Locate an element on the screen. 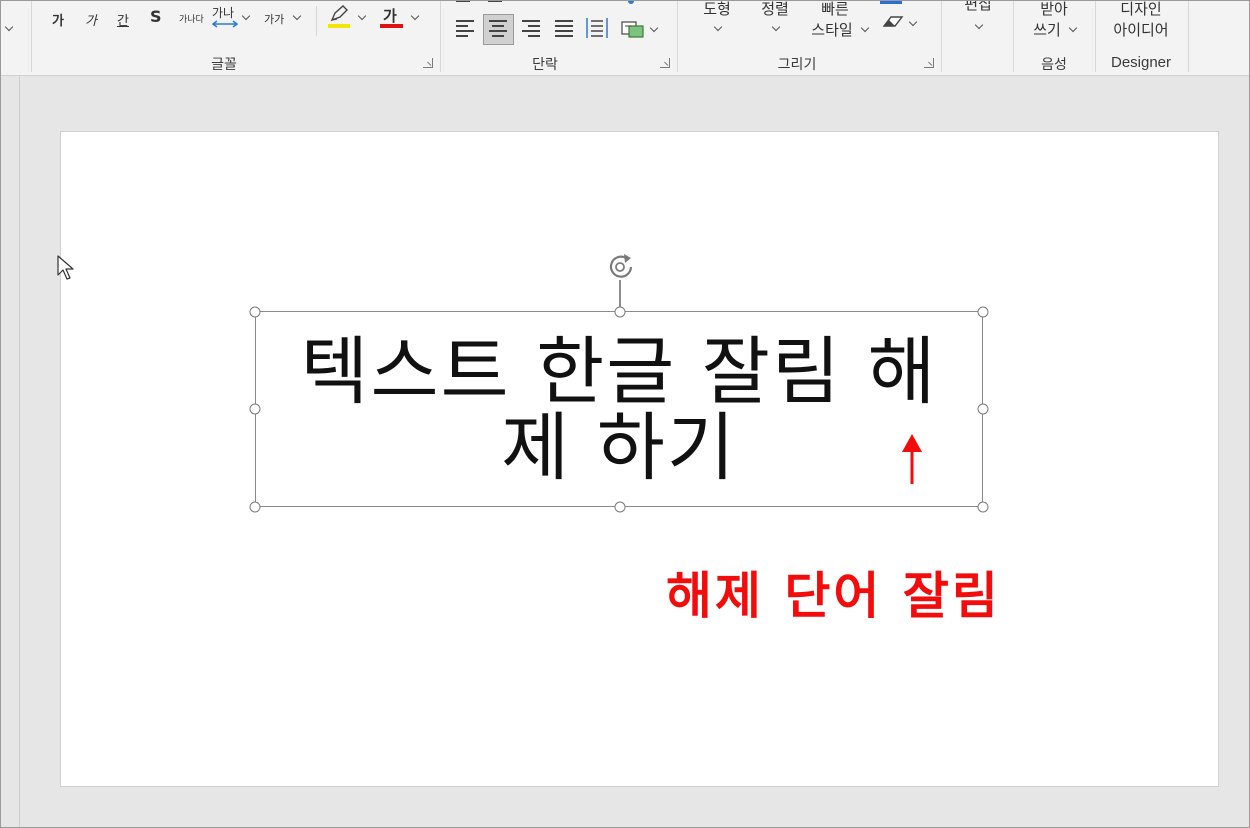  drawing-group-label: 그리기 is located at coordinates (797, 65).